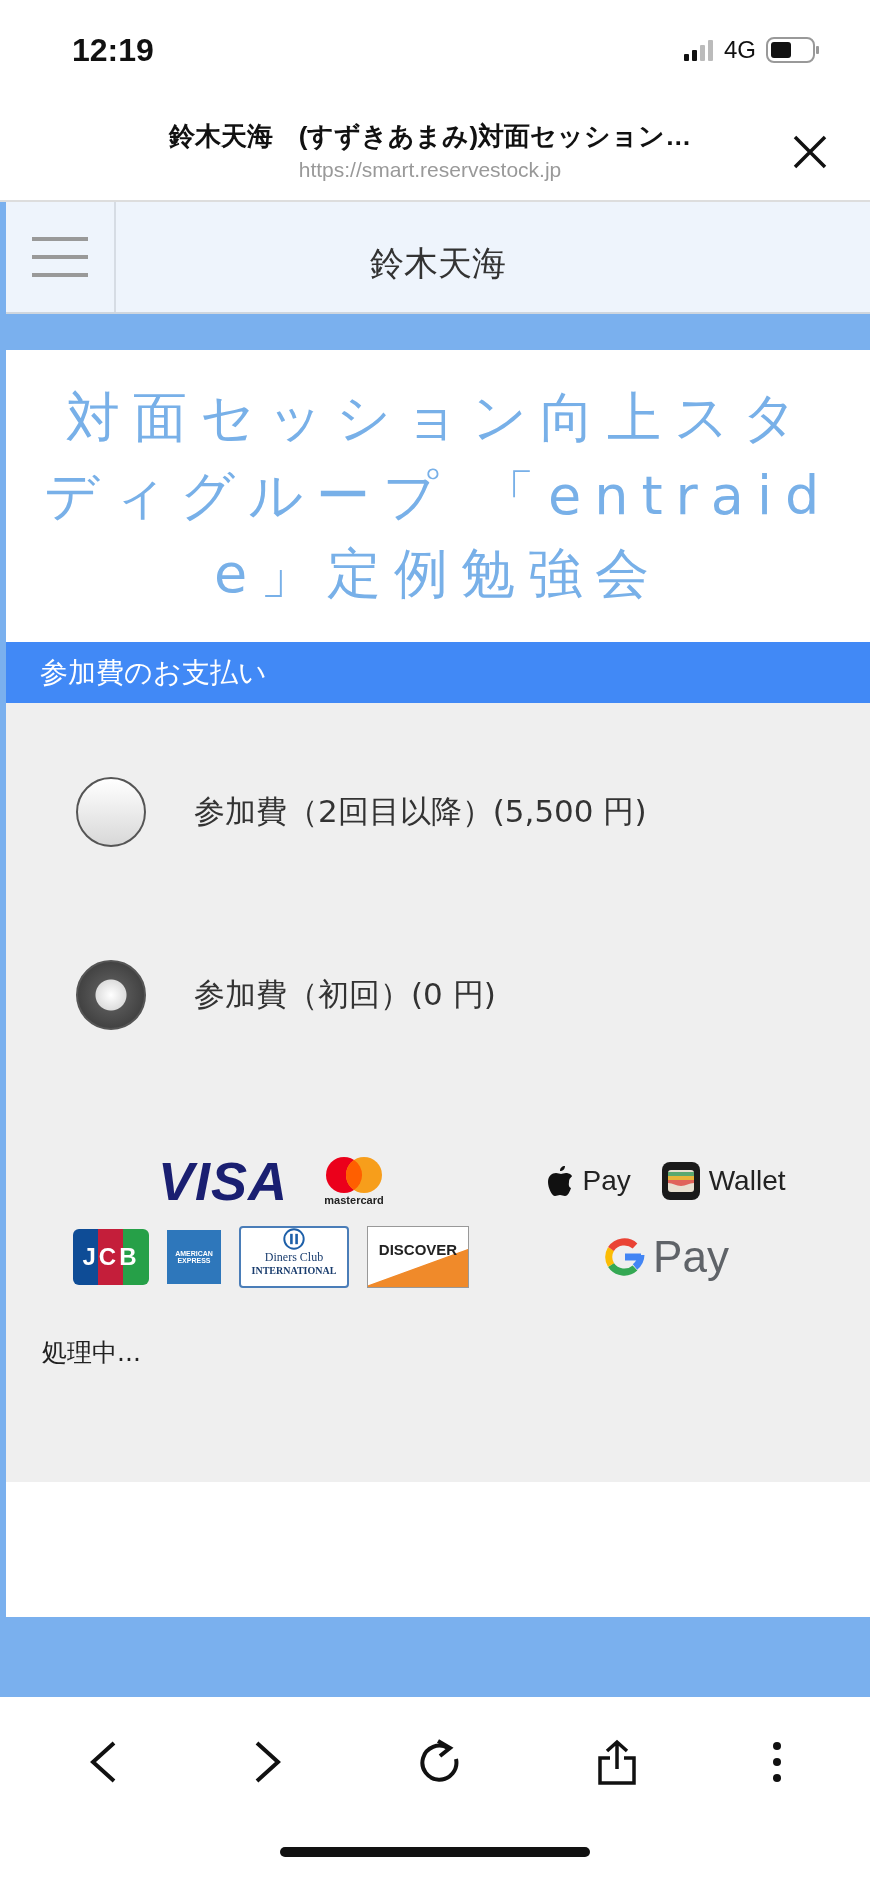 The image size is (870, 1883). I want to click on fee-option: 参加費（2回目以降）(5,500 円), so click(438, 812).